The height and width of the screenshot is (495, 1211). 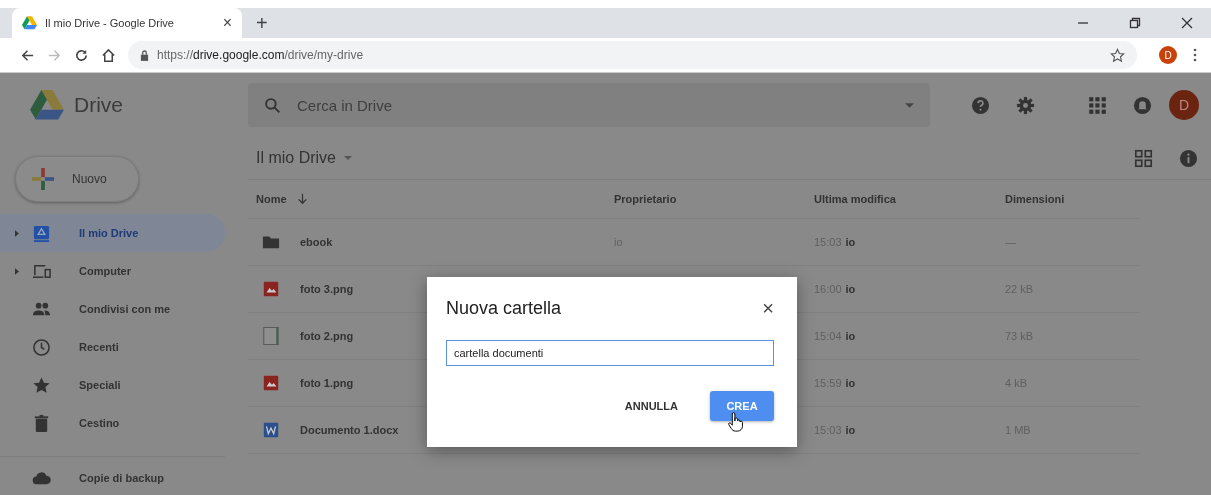 What do you see at coordinates (1135, 23) in the screenshot?
I see `restore-icon` at bounding box center [1135, 23].